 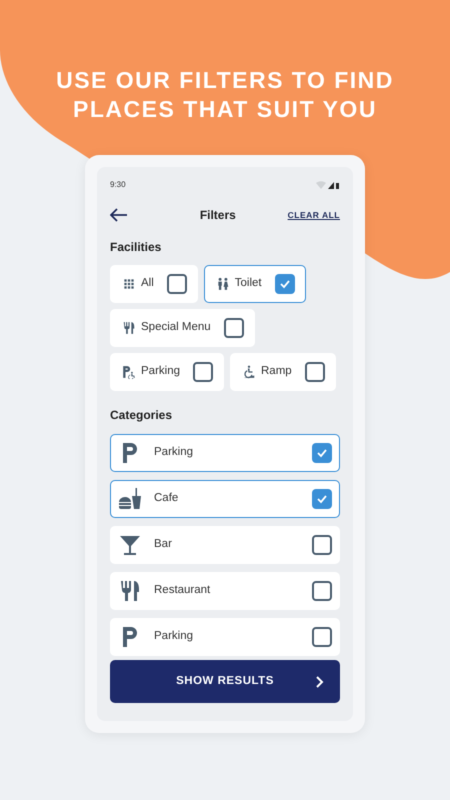 I want to click on section-title: Facilities, so click(x=136, y=247).